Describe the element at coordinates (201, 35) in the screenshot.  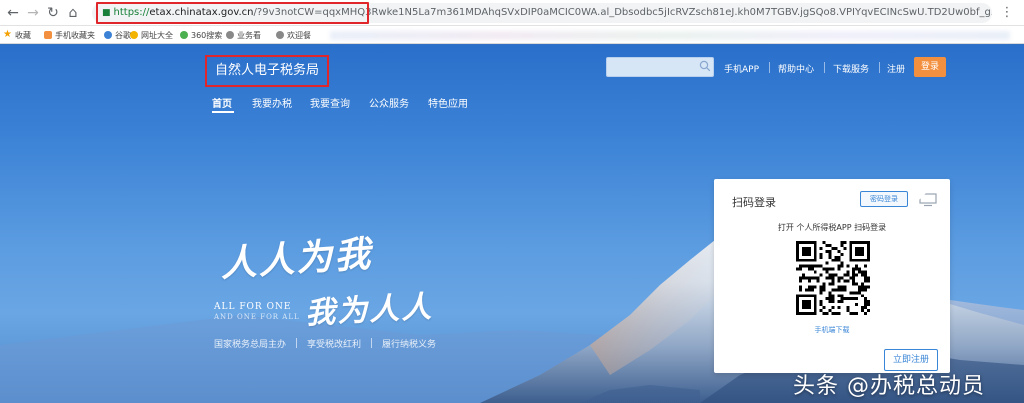
I see `bookmark-item: 360搜索` at that location.